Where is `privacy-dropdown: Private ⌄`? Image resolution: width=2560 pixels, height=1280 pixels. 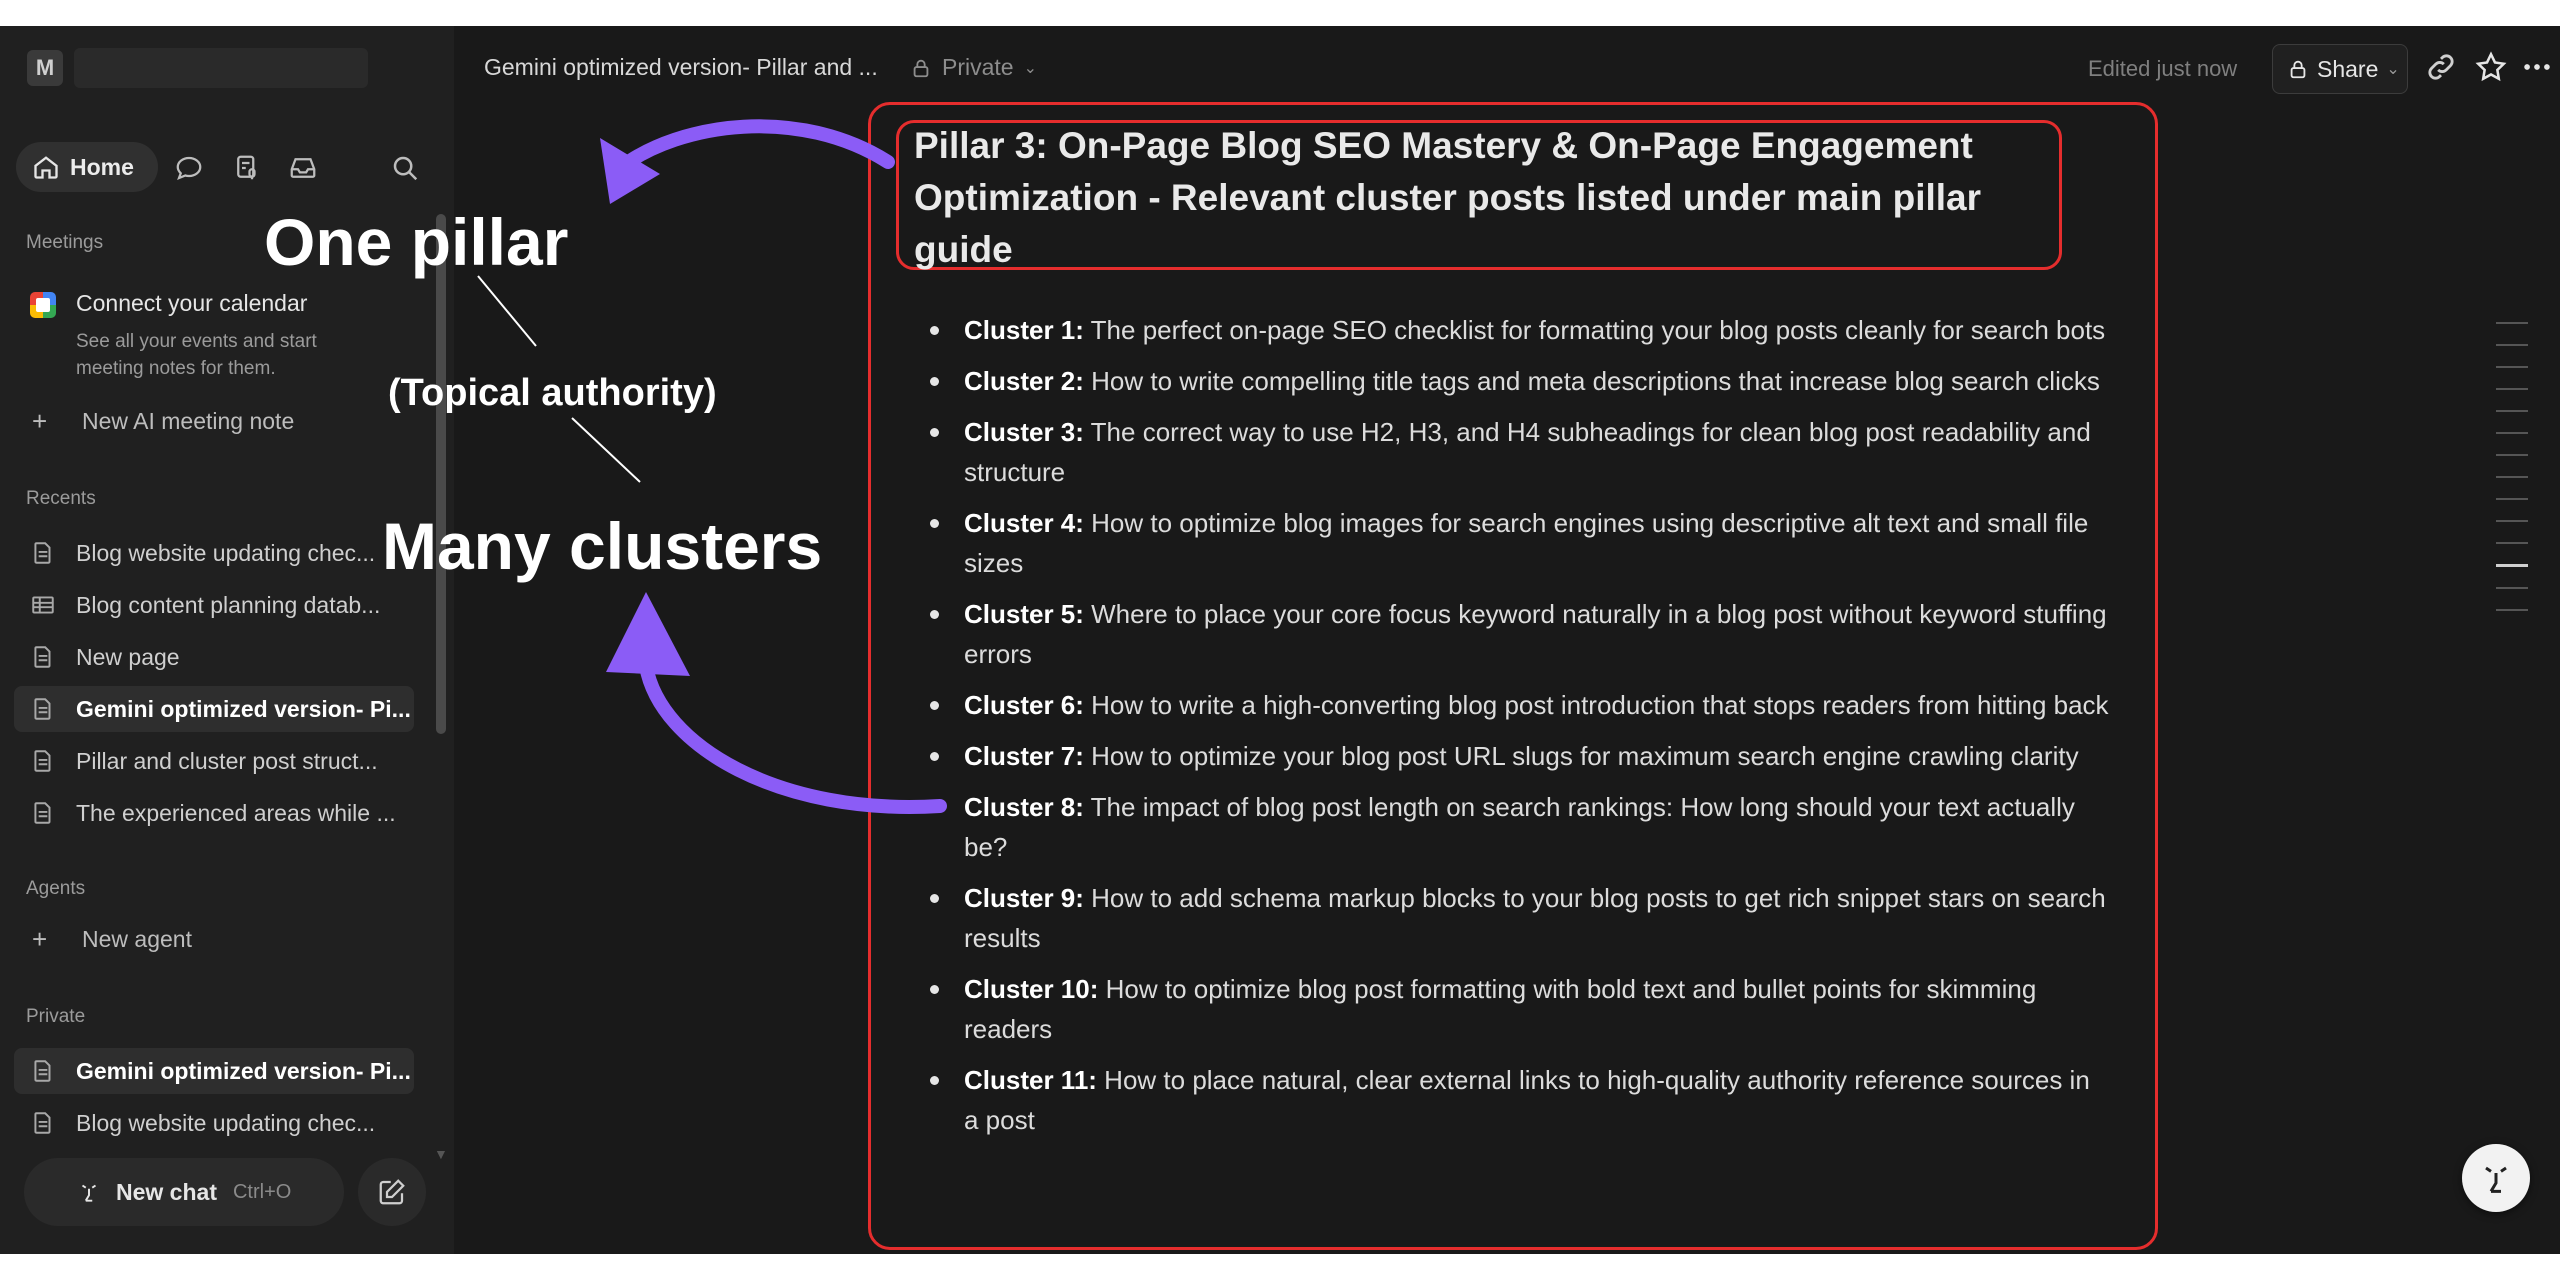
privacy-dropdown: Private ⌄ is located at coordinates (973, 67).